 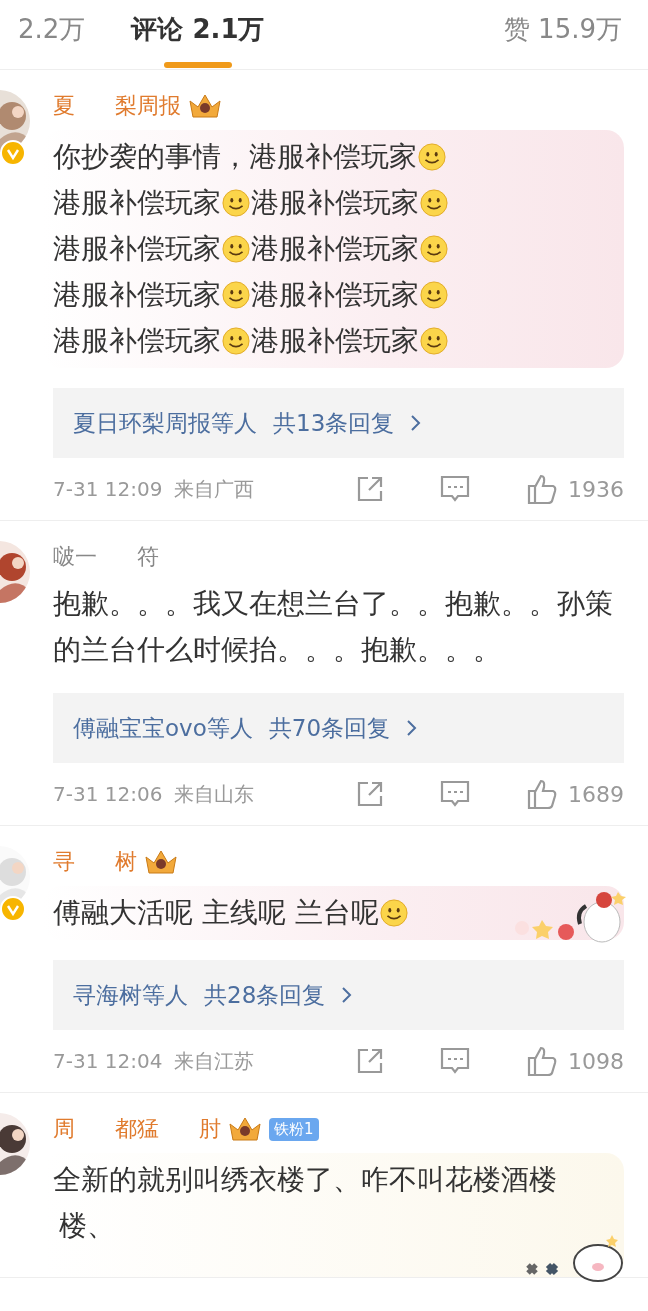 I want to click on tab: 评论 2.1万, so click(x=198, y=39).